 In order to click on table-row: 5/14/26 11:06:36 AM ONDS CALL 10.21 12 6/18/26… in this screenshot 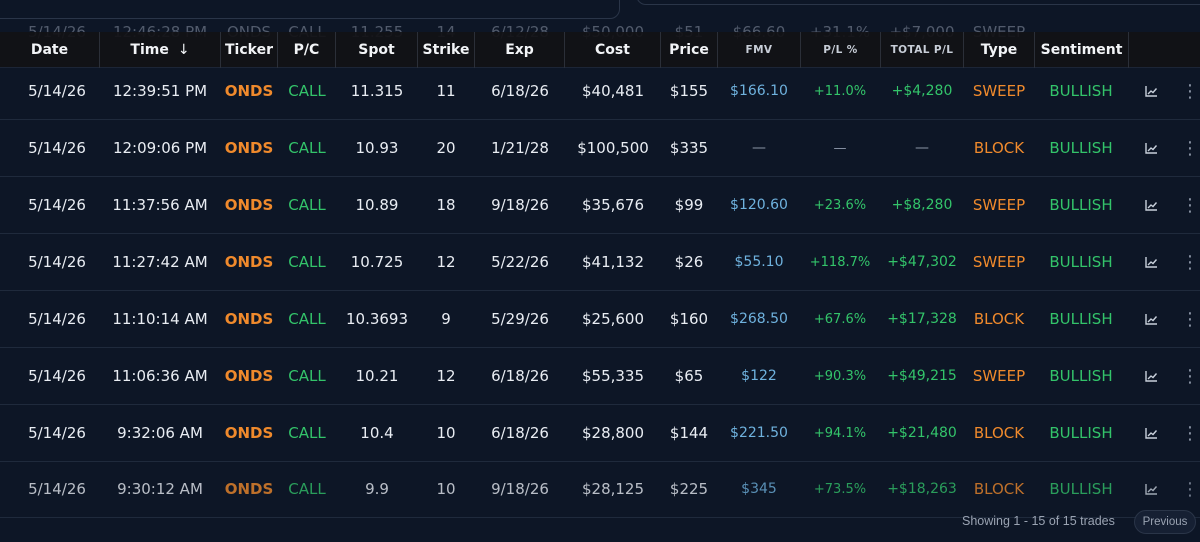, I will do `click(600, 376)`.